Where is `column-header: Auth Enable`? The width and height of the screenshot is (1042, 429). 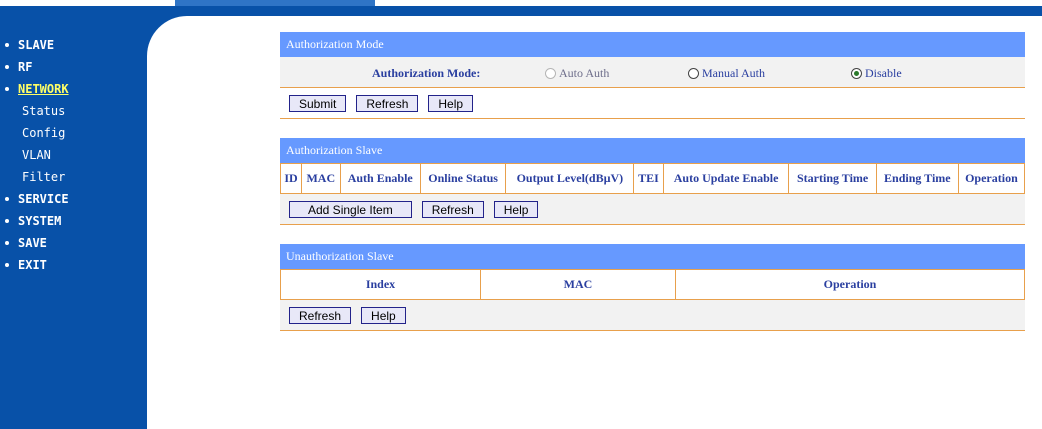 column-header: Auth Enable is located at coordinates (380, 178).